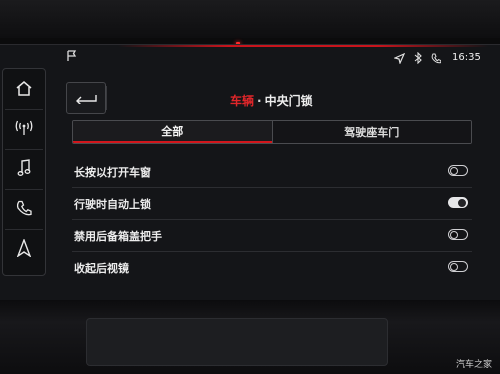  I want to click on clock: 16:35, so click(466, 57).